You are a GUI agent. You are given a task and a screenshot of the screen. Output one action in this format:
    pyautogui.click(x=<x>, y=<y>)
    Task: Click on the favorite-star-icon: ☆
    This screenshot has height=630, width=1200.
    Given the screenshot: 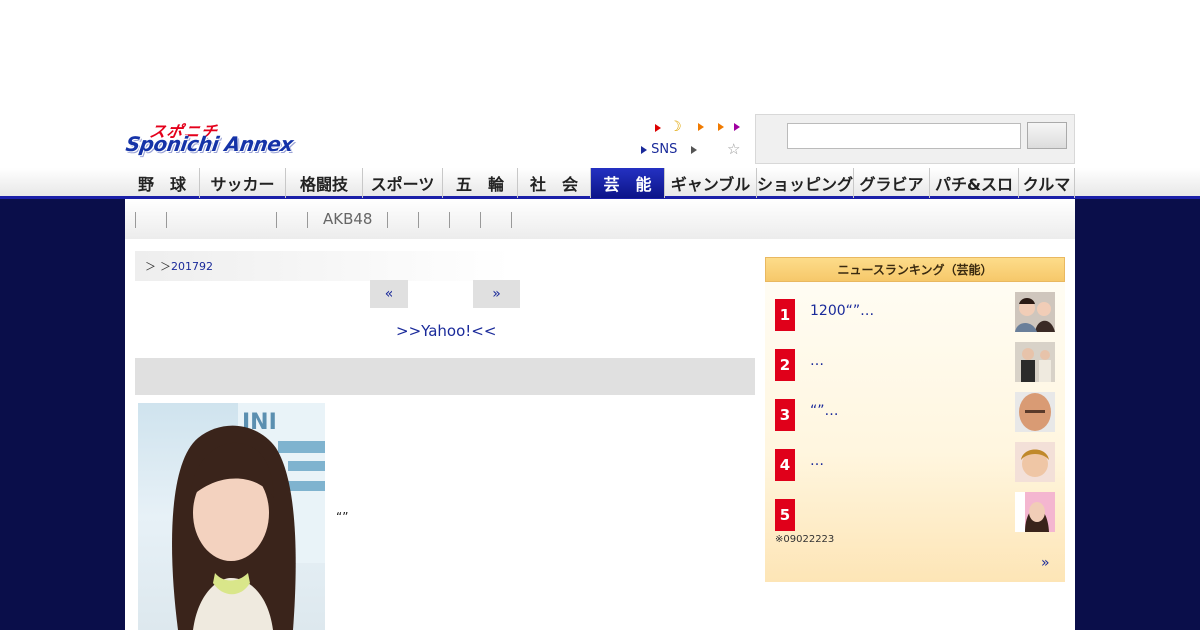 What is the action you would take?
    pyautogui.click(x=733, y=149)
    